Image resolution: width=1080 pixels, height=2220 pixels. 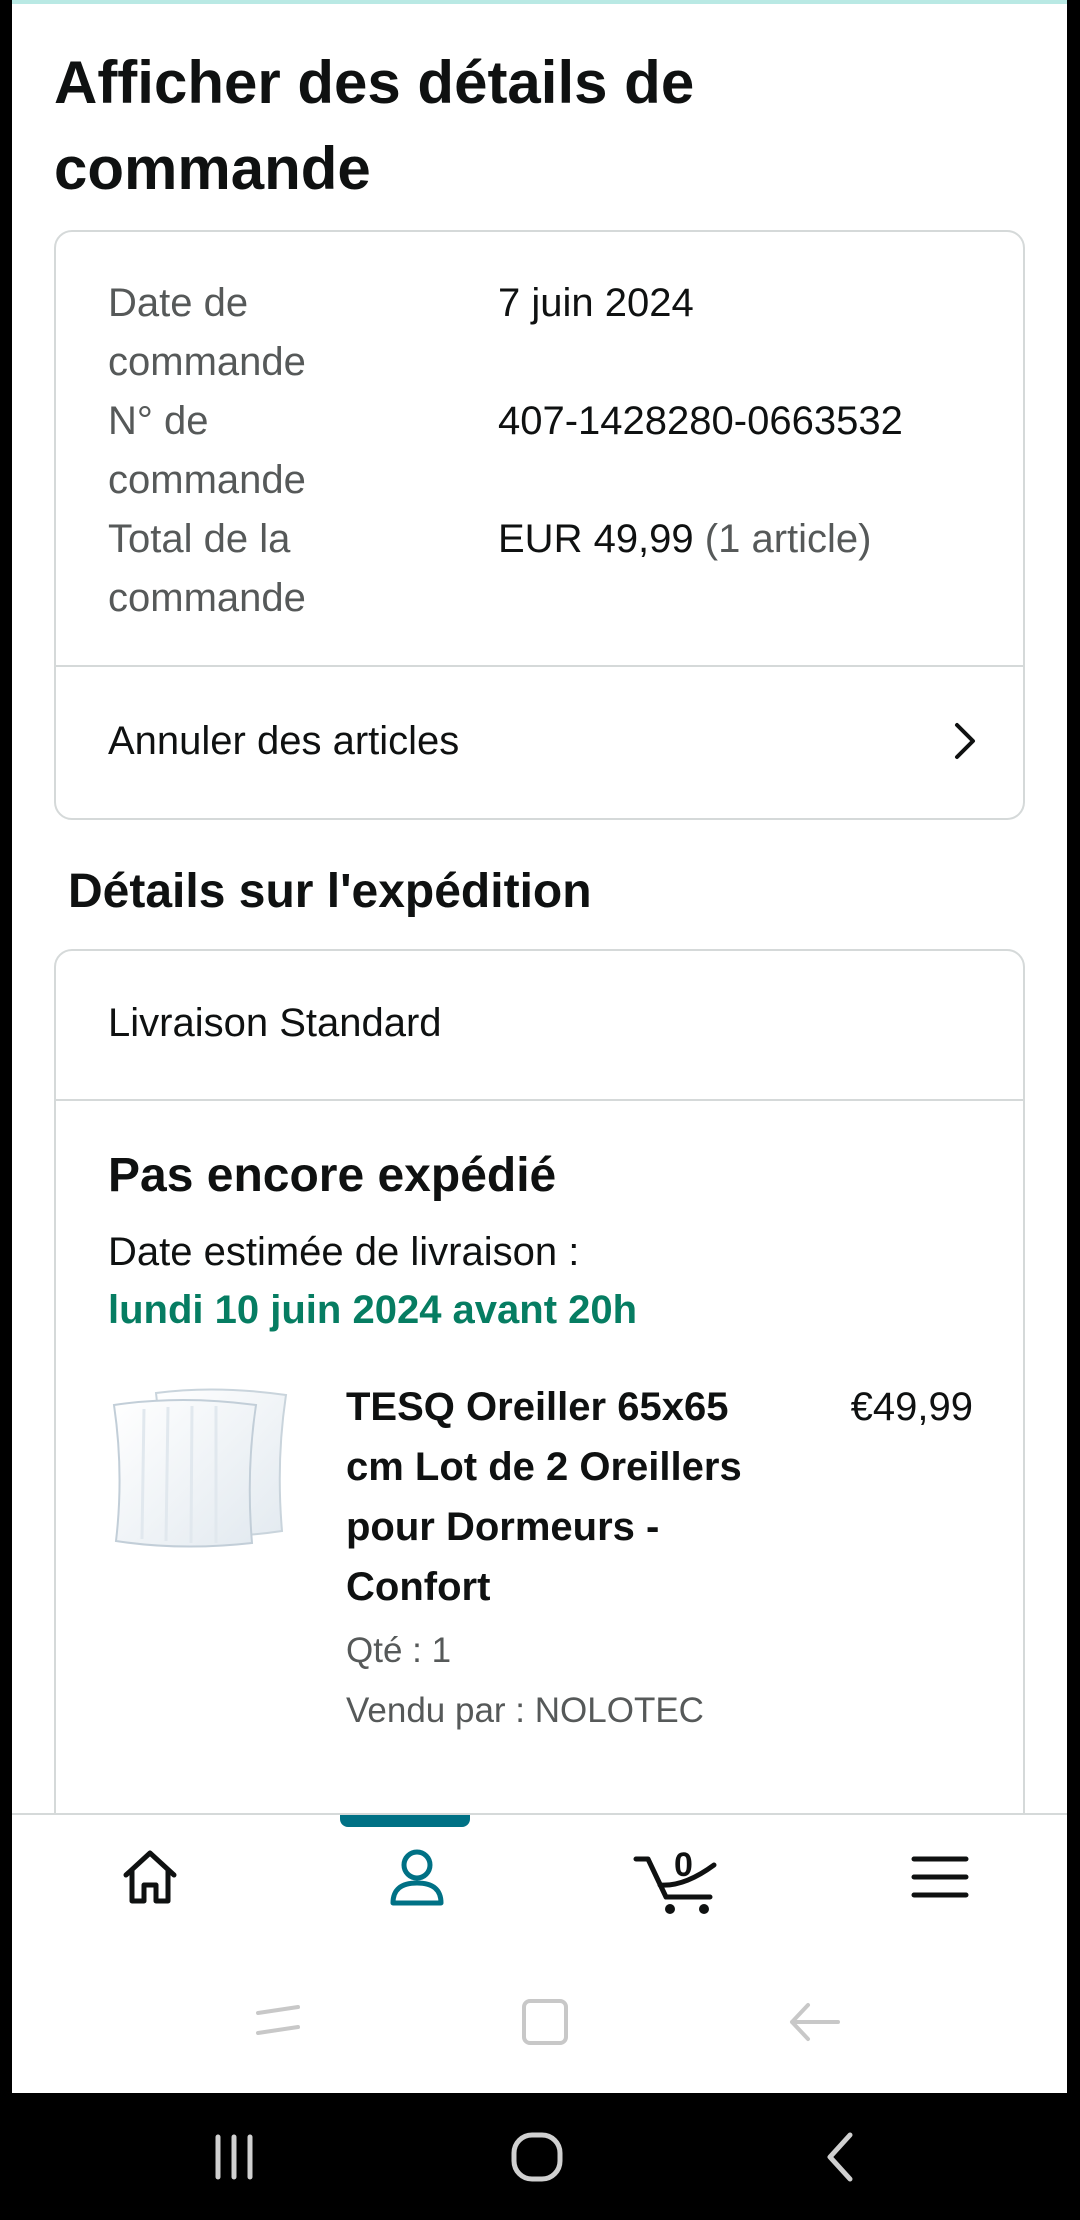 I want to click on android-nav-bar, so click(x=540, y=2156).